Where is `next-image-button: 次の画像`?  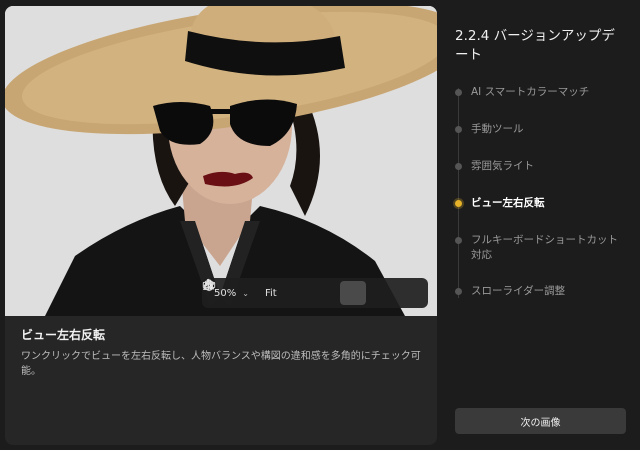
next-image-button: 次の画像 is located at coordinates (540, 421).